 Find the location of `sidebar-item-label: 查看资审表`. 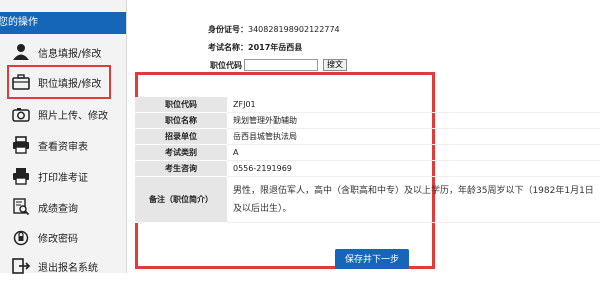

sidebar-item-label: 查看资审表 is located at coordinates (63, 147).